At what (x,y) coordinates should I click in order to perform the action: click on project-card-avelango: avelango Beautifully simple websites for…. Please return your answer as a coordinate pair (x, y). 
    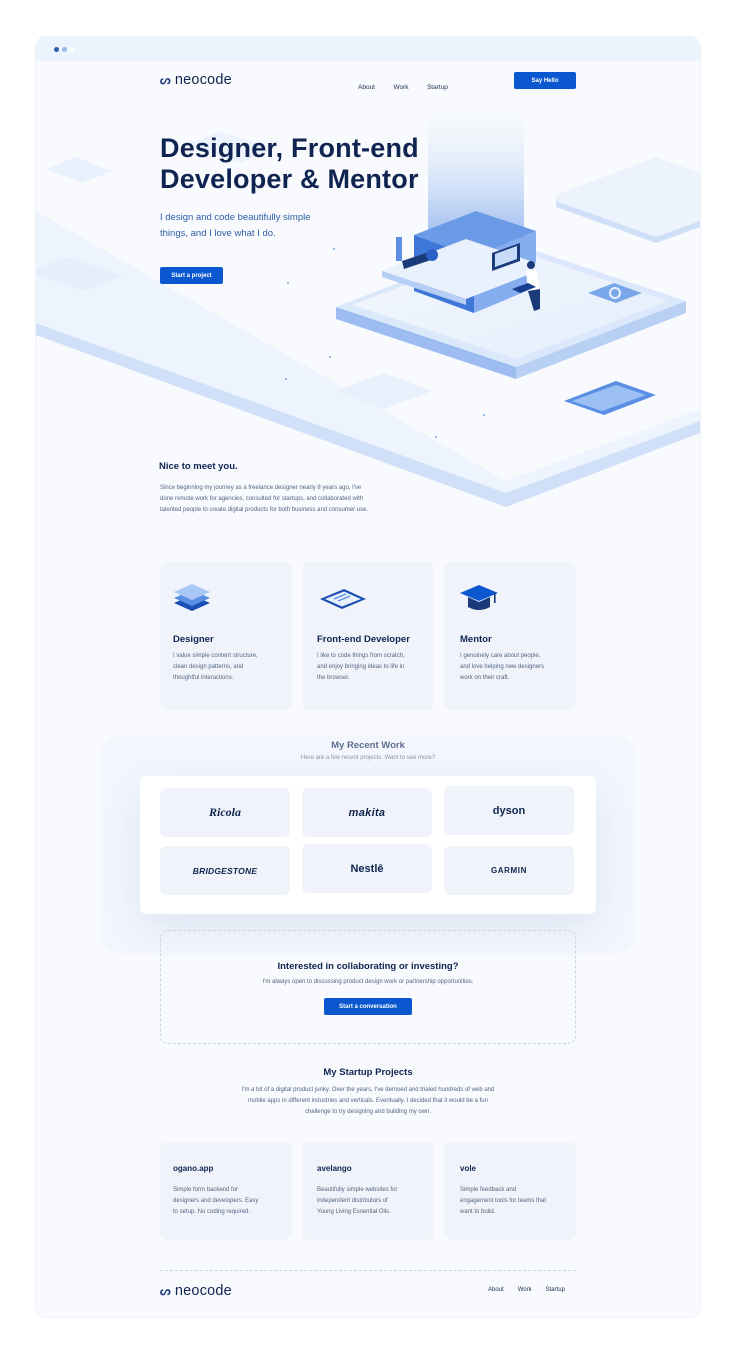
    Looking at the image, I should click on (368, 1191).